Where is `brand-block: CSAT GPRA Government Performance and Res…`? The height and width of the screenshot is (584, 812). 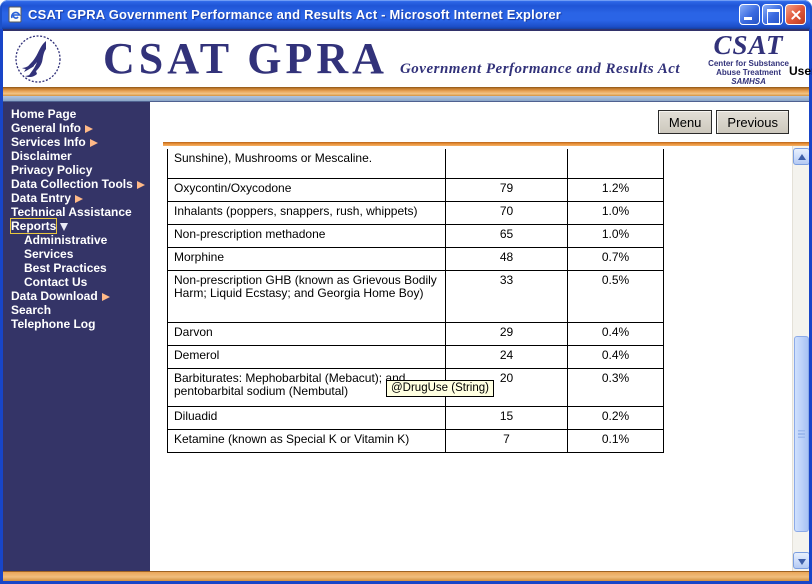
brand-block: CSAT GPRA Government Performance and Res… is located at coordinates (391, 59).